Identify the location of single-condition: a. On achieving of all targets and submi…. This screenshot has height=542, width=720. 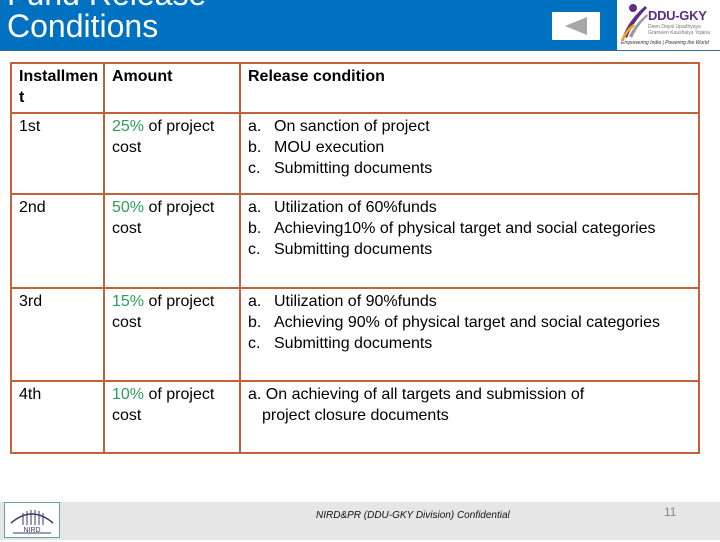
(469, 405).